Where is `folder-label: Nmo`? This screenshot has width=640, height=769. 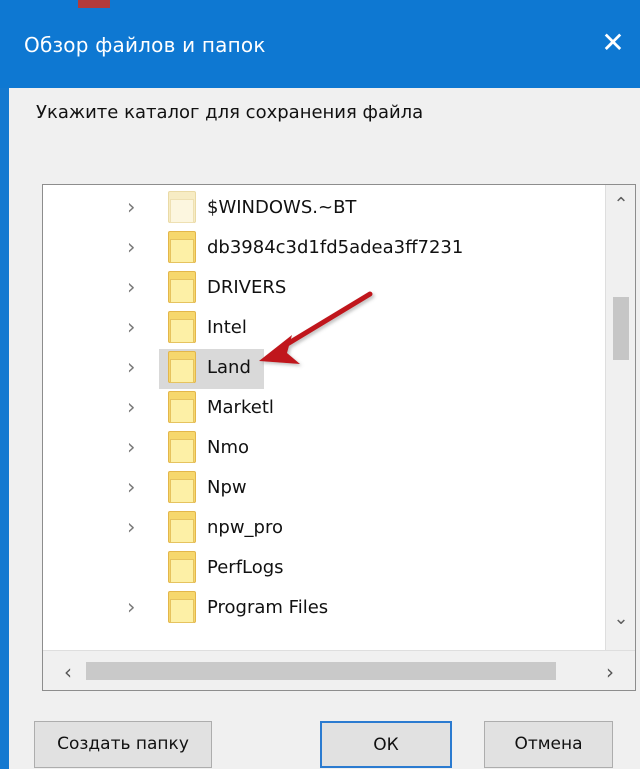
folder-label: Nmo is located at coordinates (228, 447).